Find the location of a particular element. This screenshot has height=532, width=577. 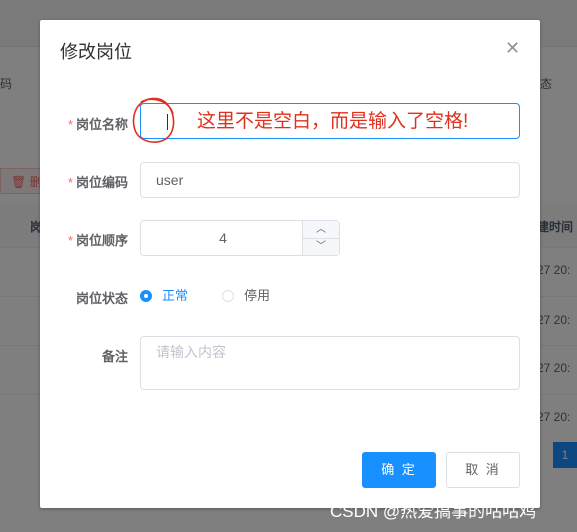

post-sort-stepper: 4 ︿ ﹀ is located at coordinates (240, 238).